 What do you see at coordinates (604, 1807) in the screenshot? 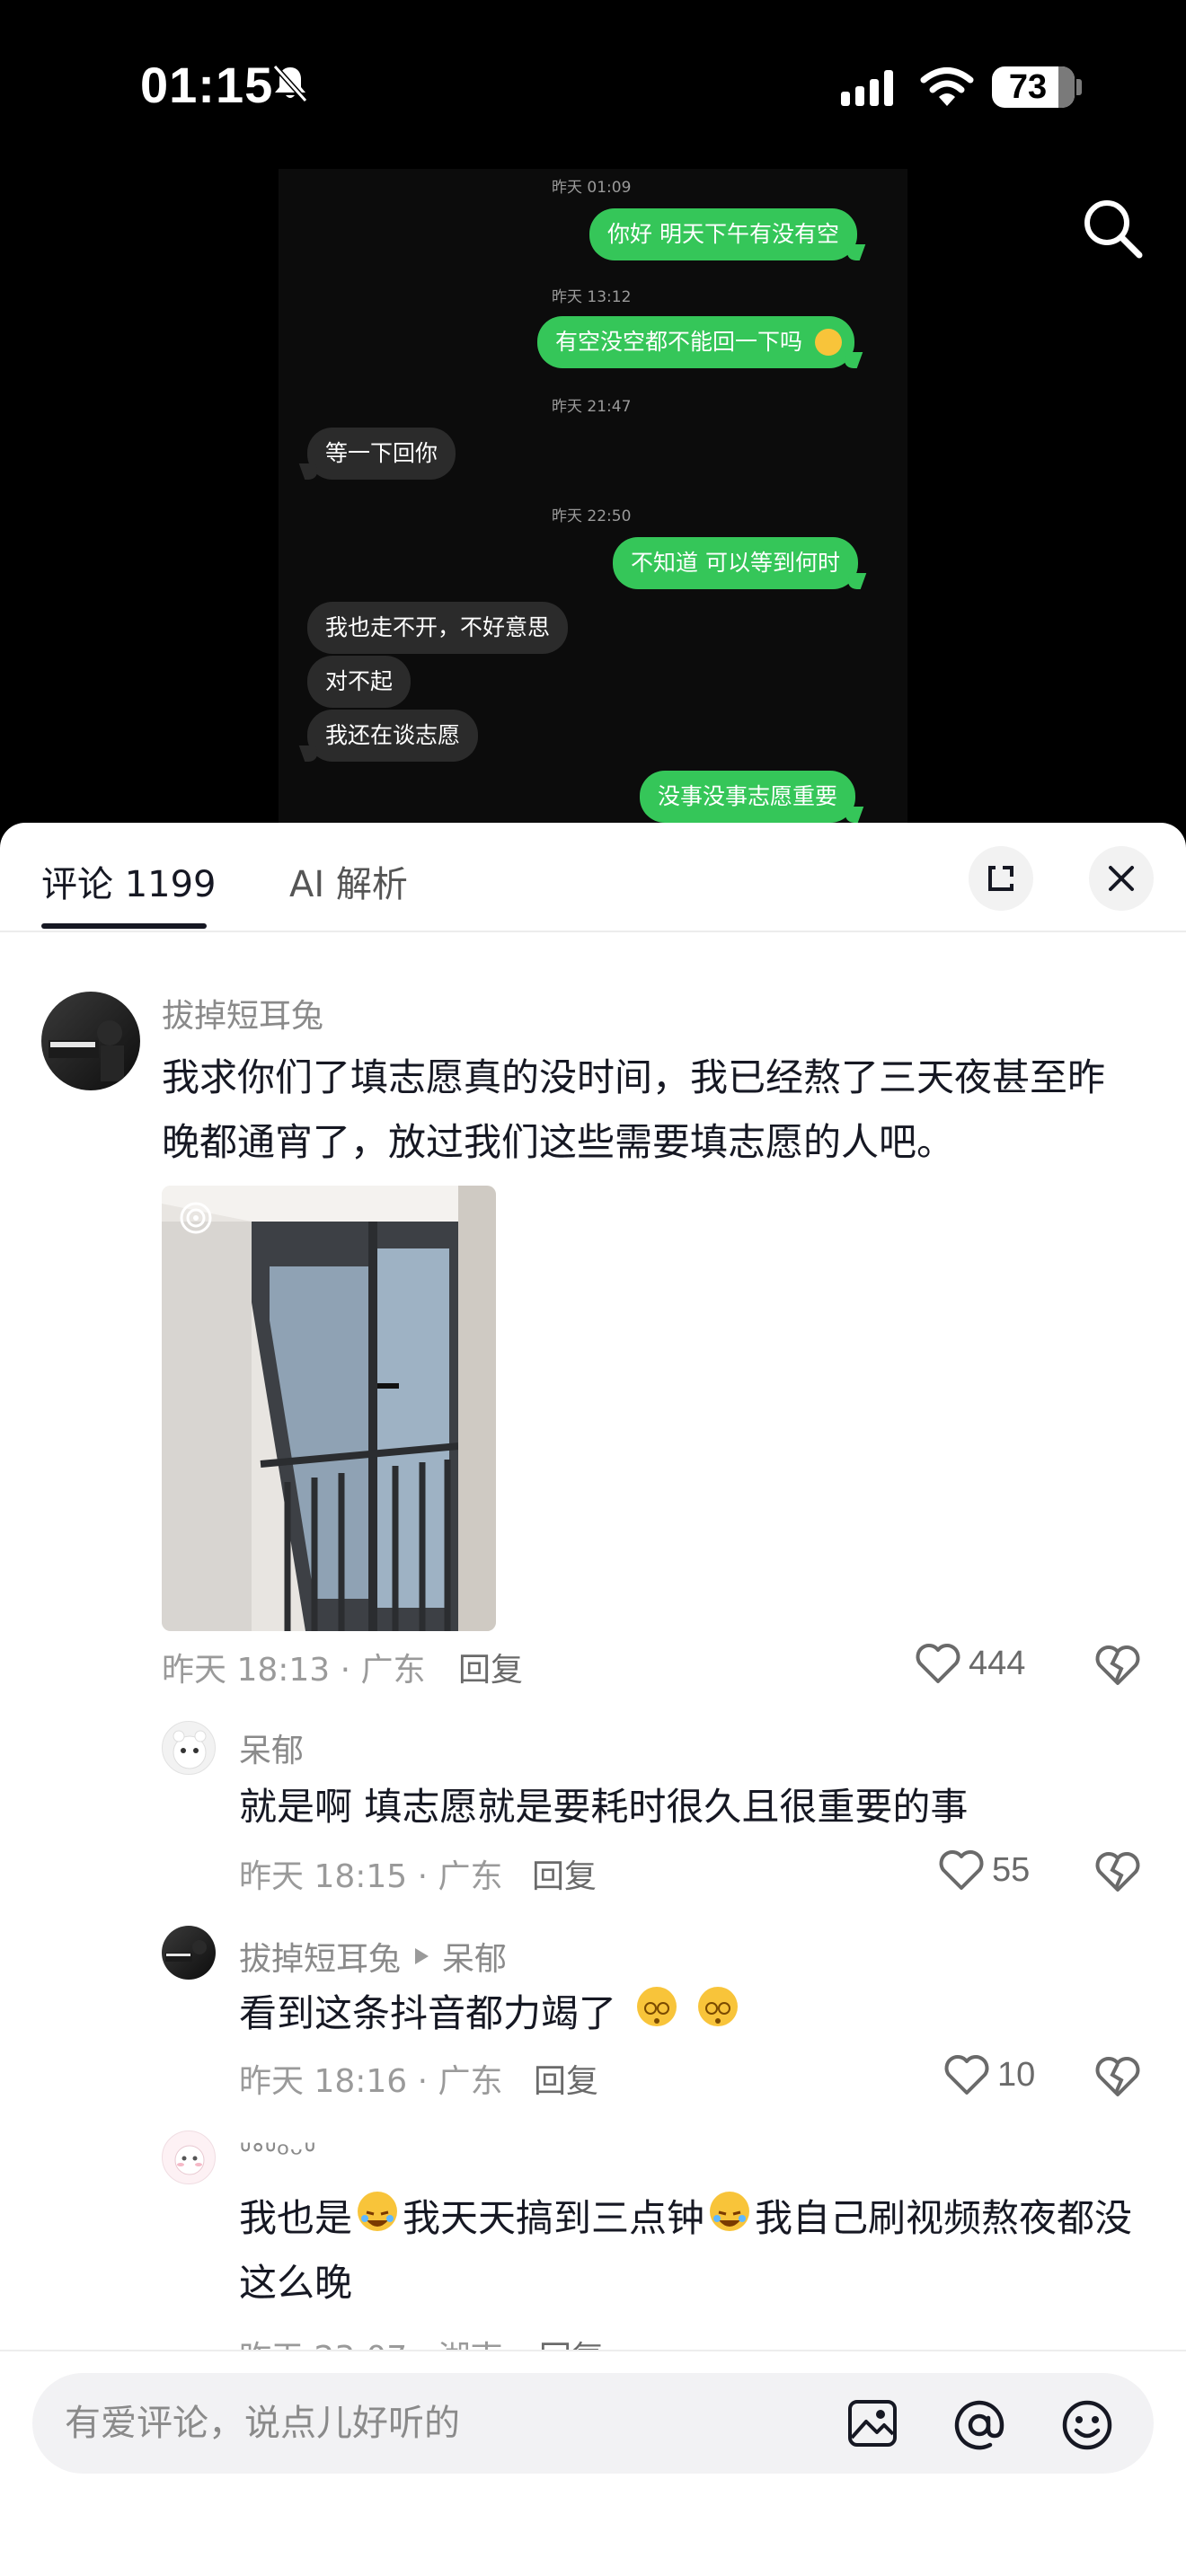
I see `comment-text: 就是啊 填志愿就是要耗时很久且很重要的事` at bounding box center [604, 1807].